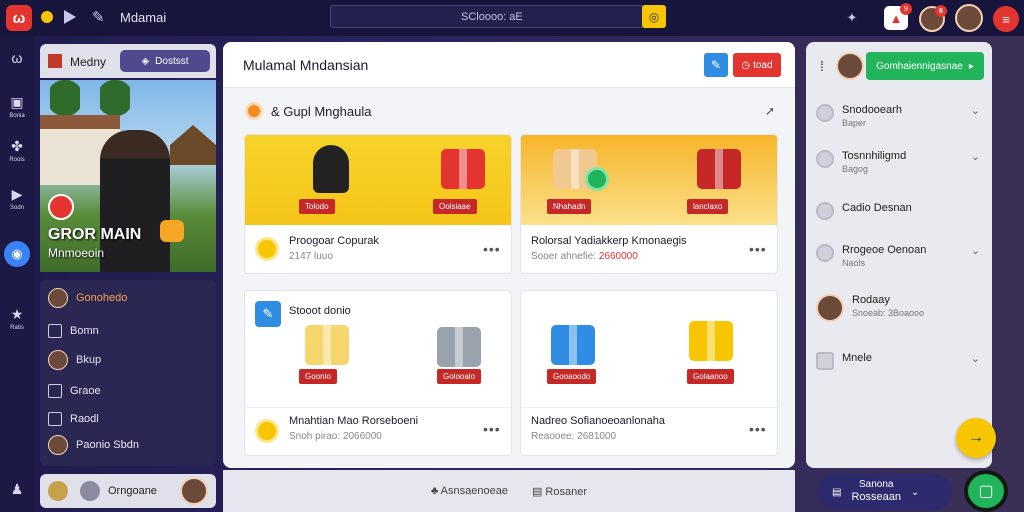  I want to click on list-item: Graoe, so click(74, 391).